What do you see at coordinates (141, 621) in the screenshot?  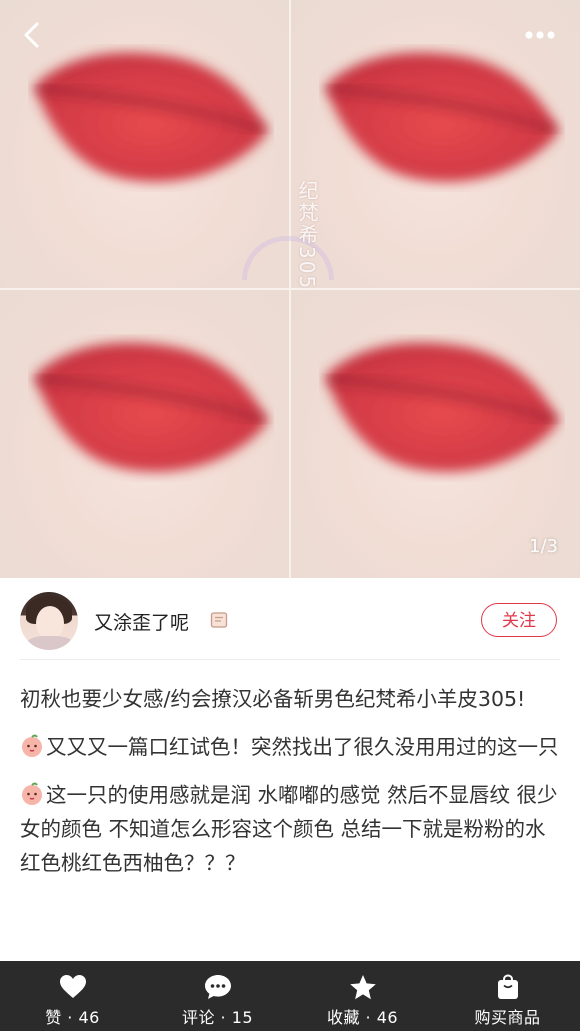 I see `author-name: 又涂歪了呢` at bounding box center [141, 621].